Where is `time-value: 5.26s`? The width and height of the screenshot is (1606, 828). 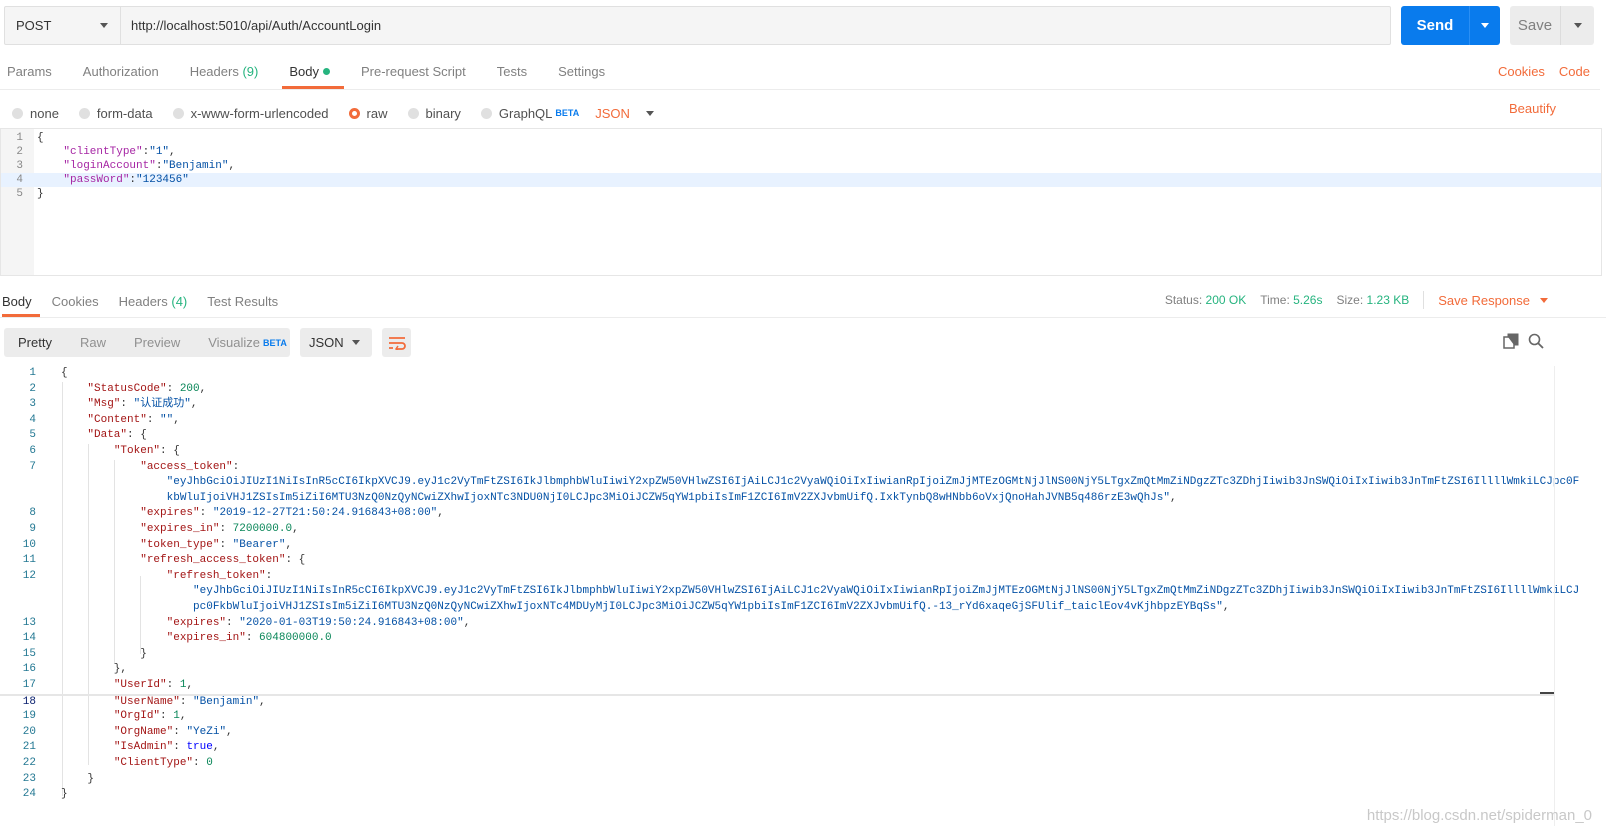
time-value: 5.26s is located at coordinates (1307, 300).